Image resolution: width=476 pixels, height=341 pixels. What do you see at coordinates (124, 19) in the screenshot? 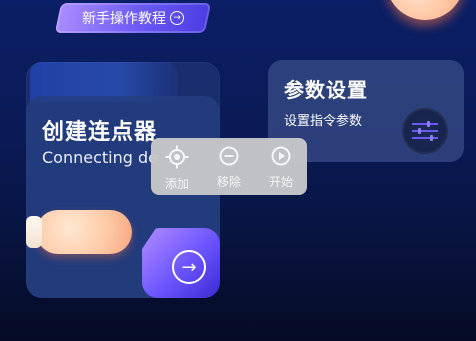
I see `tutorial-label: 新手操作教程` at bounding box center [124, 19].